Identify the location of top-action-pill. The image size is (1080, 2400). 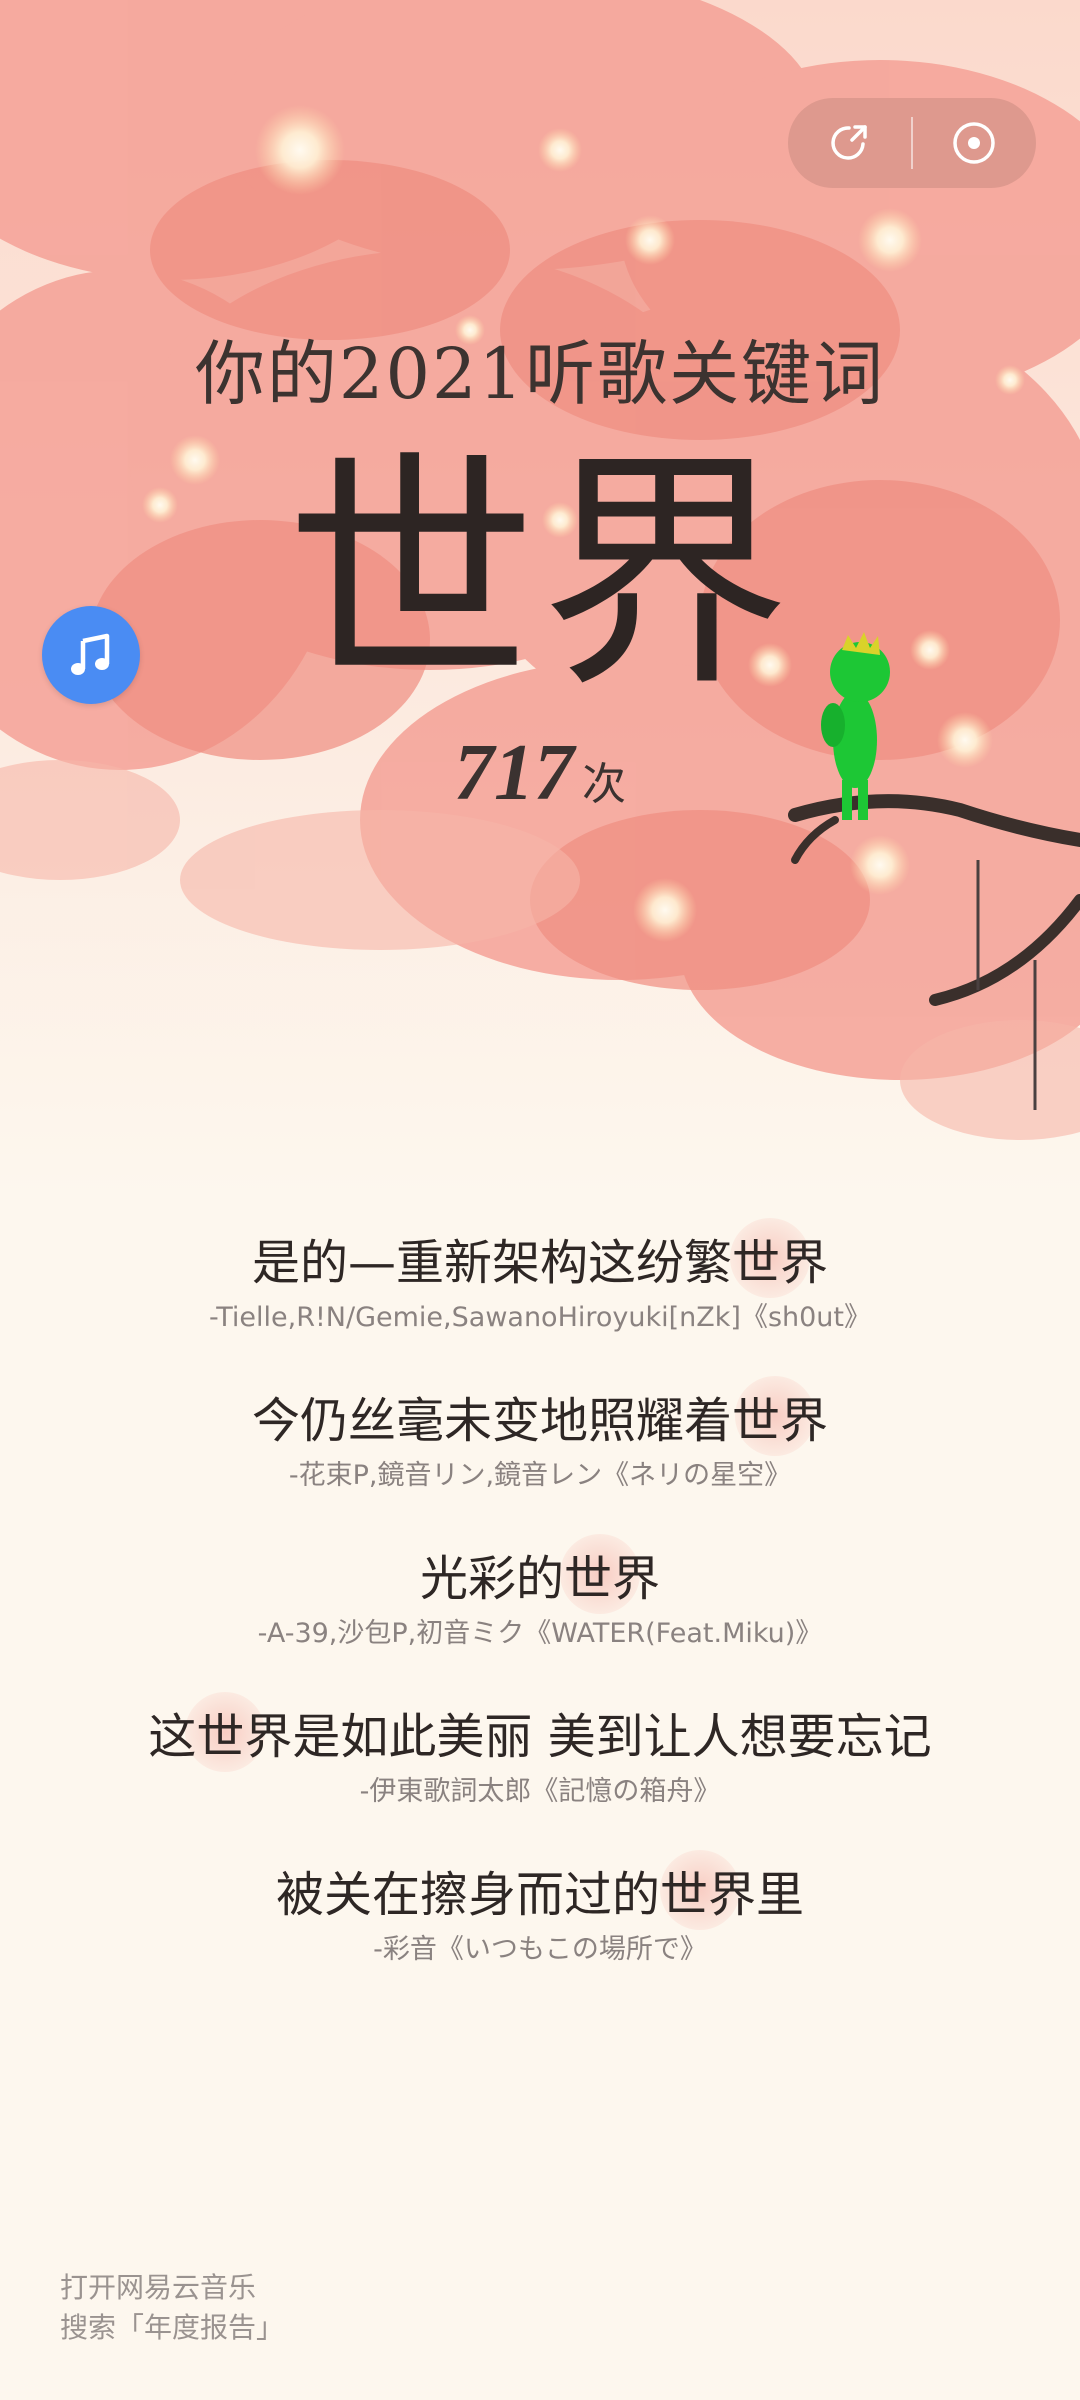
(912, 143).